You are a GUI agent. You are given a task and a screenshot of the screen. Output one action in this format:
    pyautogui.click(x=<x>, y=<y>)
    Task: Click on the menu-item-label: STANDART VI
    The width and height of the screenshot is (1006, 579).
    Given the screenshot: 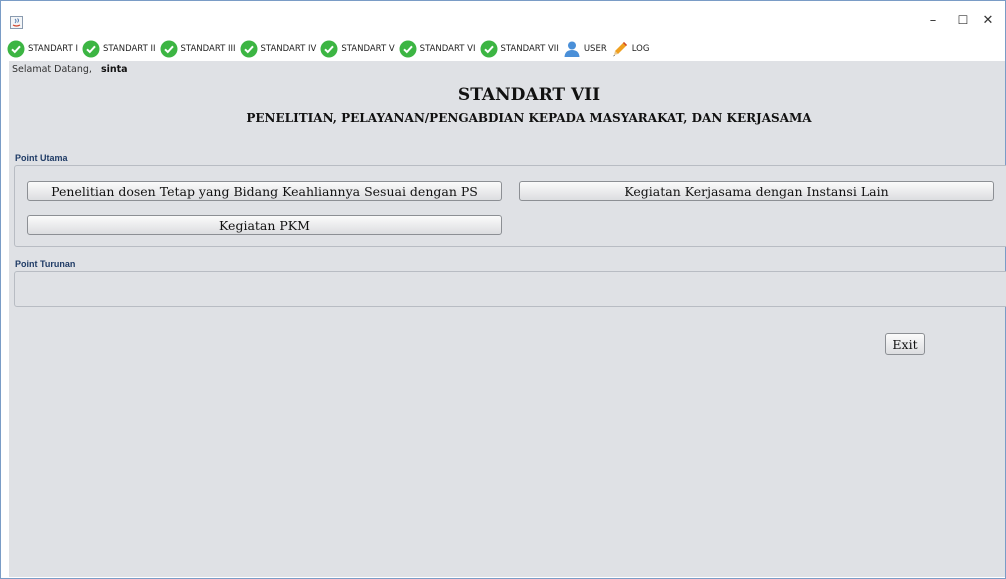 What is the action you would take?
    pyautogui.click(x=447, y=49)
    